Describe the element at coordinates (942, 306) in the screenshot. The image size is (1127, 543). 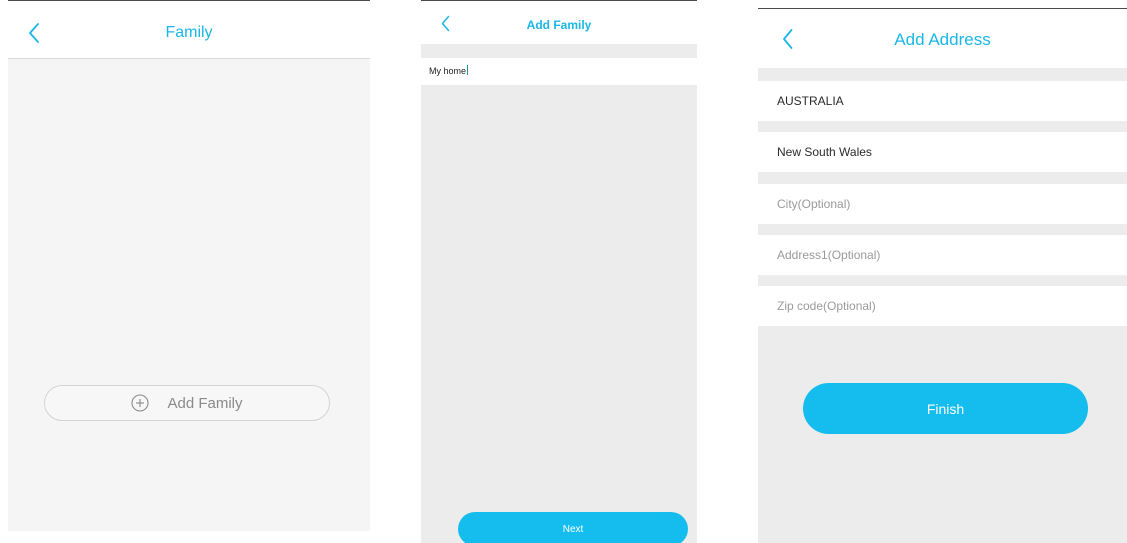
I see `zip-code-field: Zip code(Optional)` at that location.